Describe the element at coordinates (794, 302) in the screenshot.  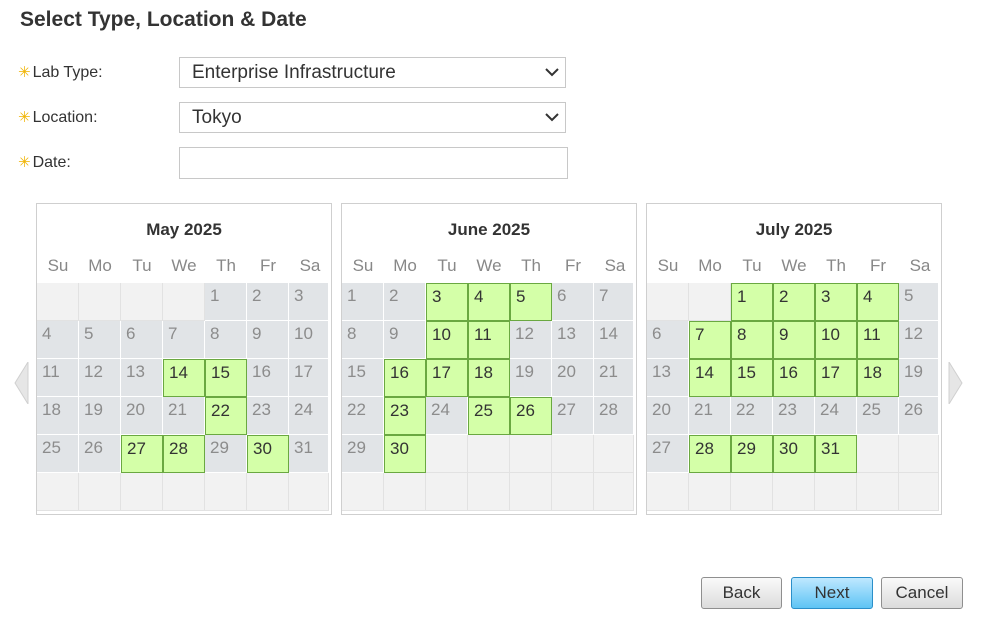
I see `available-day-cell: 2` at that location.